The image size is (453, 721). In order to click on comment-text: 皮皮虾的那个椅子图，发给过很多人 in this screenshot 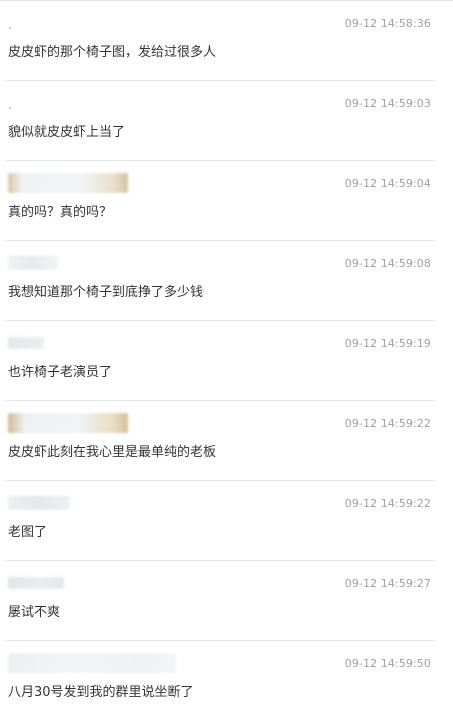, I will do `click(112, 52)`.